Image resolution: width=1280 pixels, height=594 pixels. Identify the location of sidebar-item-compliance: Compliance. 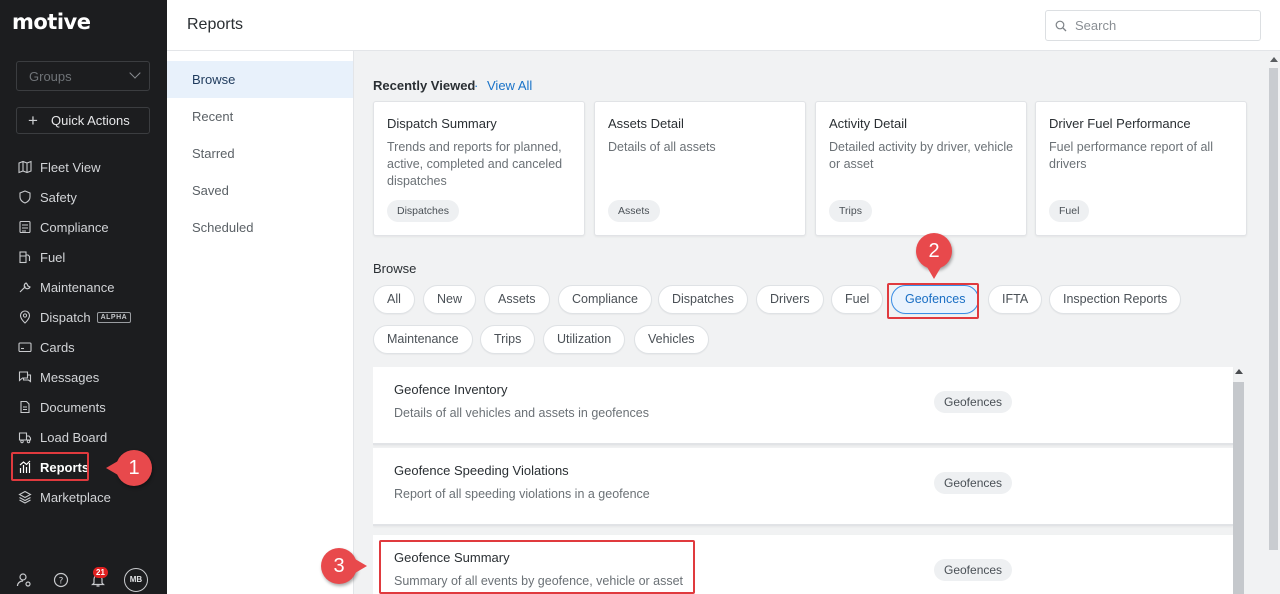
(83, 227).